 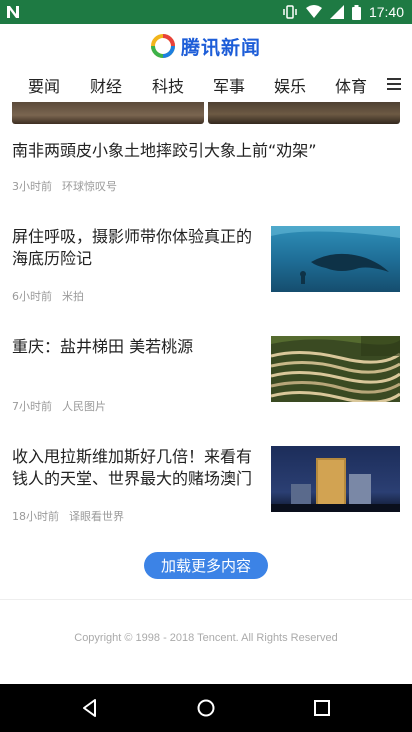 What do you see at coordinates (68, 516) in the screenshot?
I see `news-meta: 18小时前 译眼看世界` at bounding box center [68, 516].